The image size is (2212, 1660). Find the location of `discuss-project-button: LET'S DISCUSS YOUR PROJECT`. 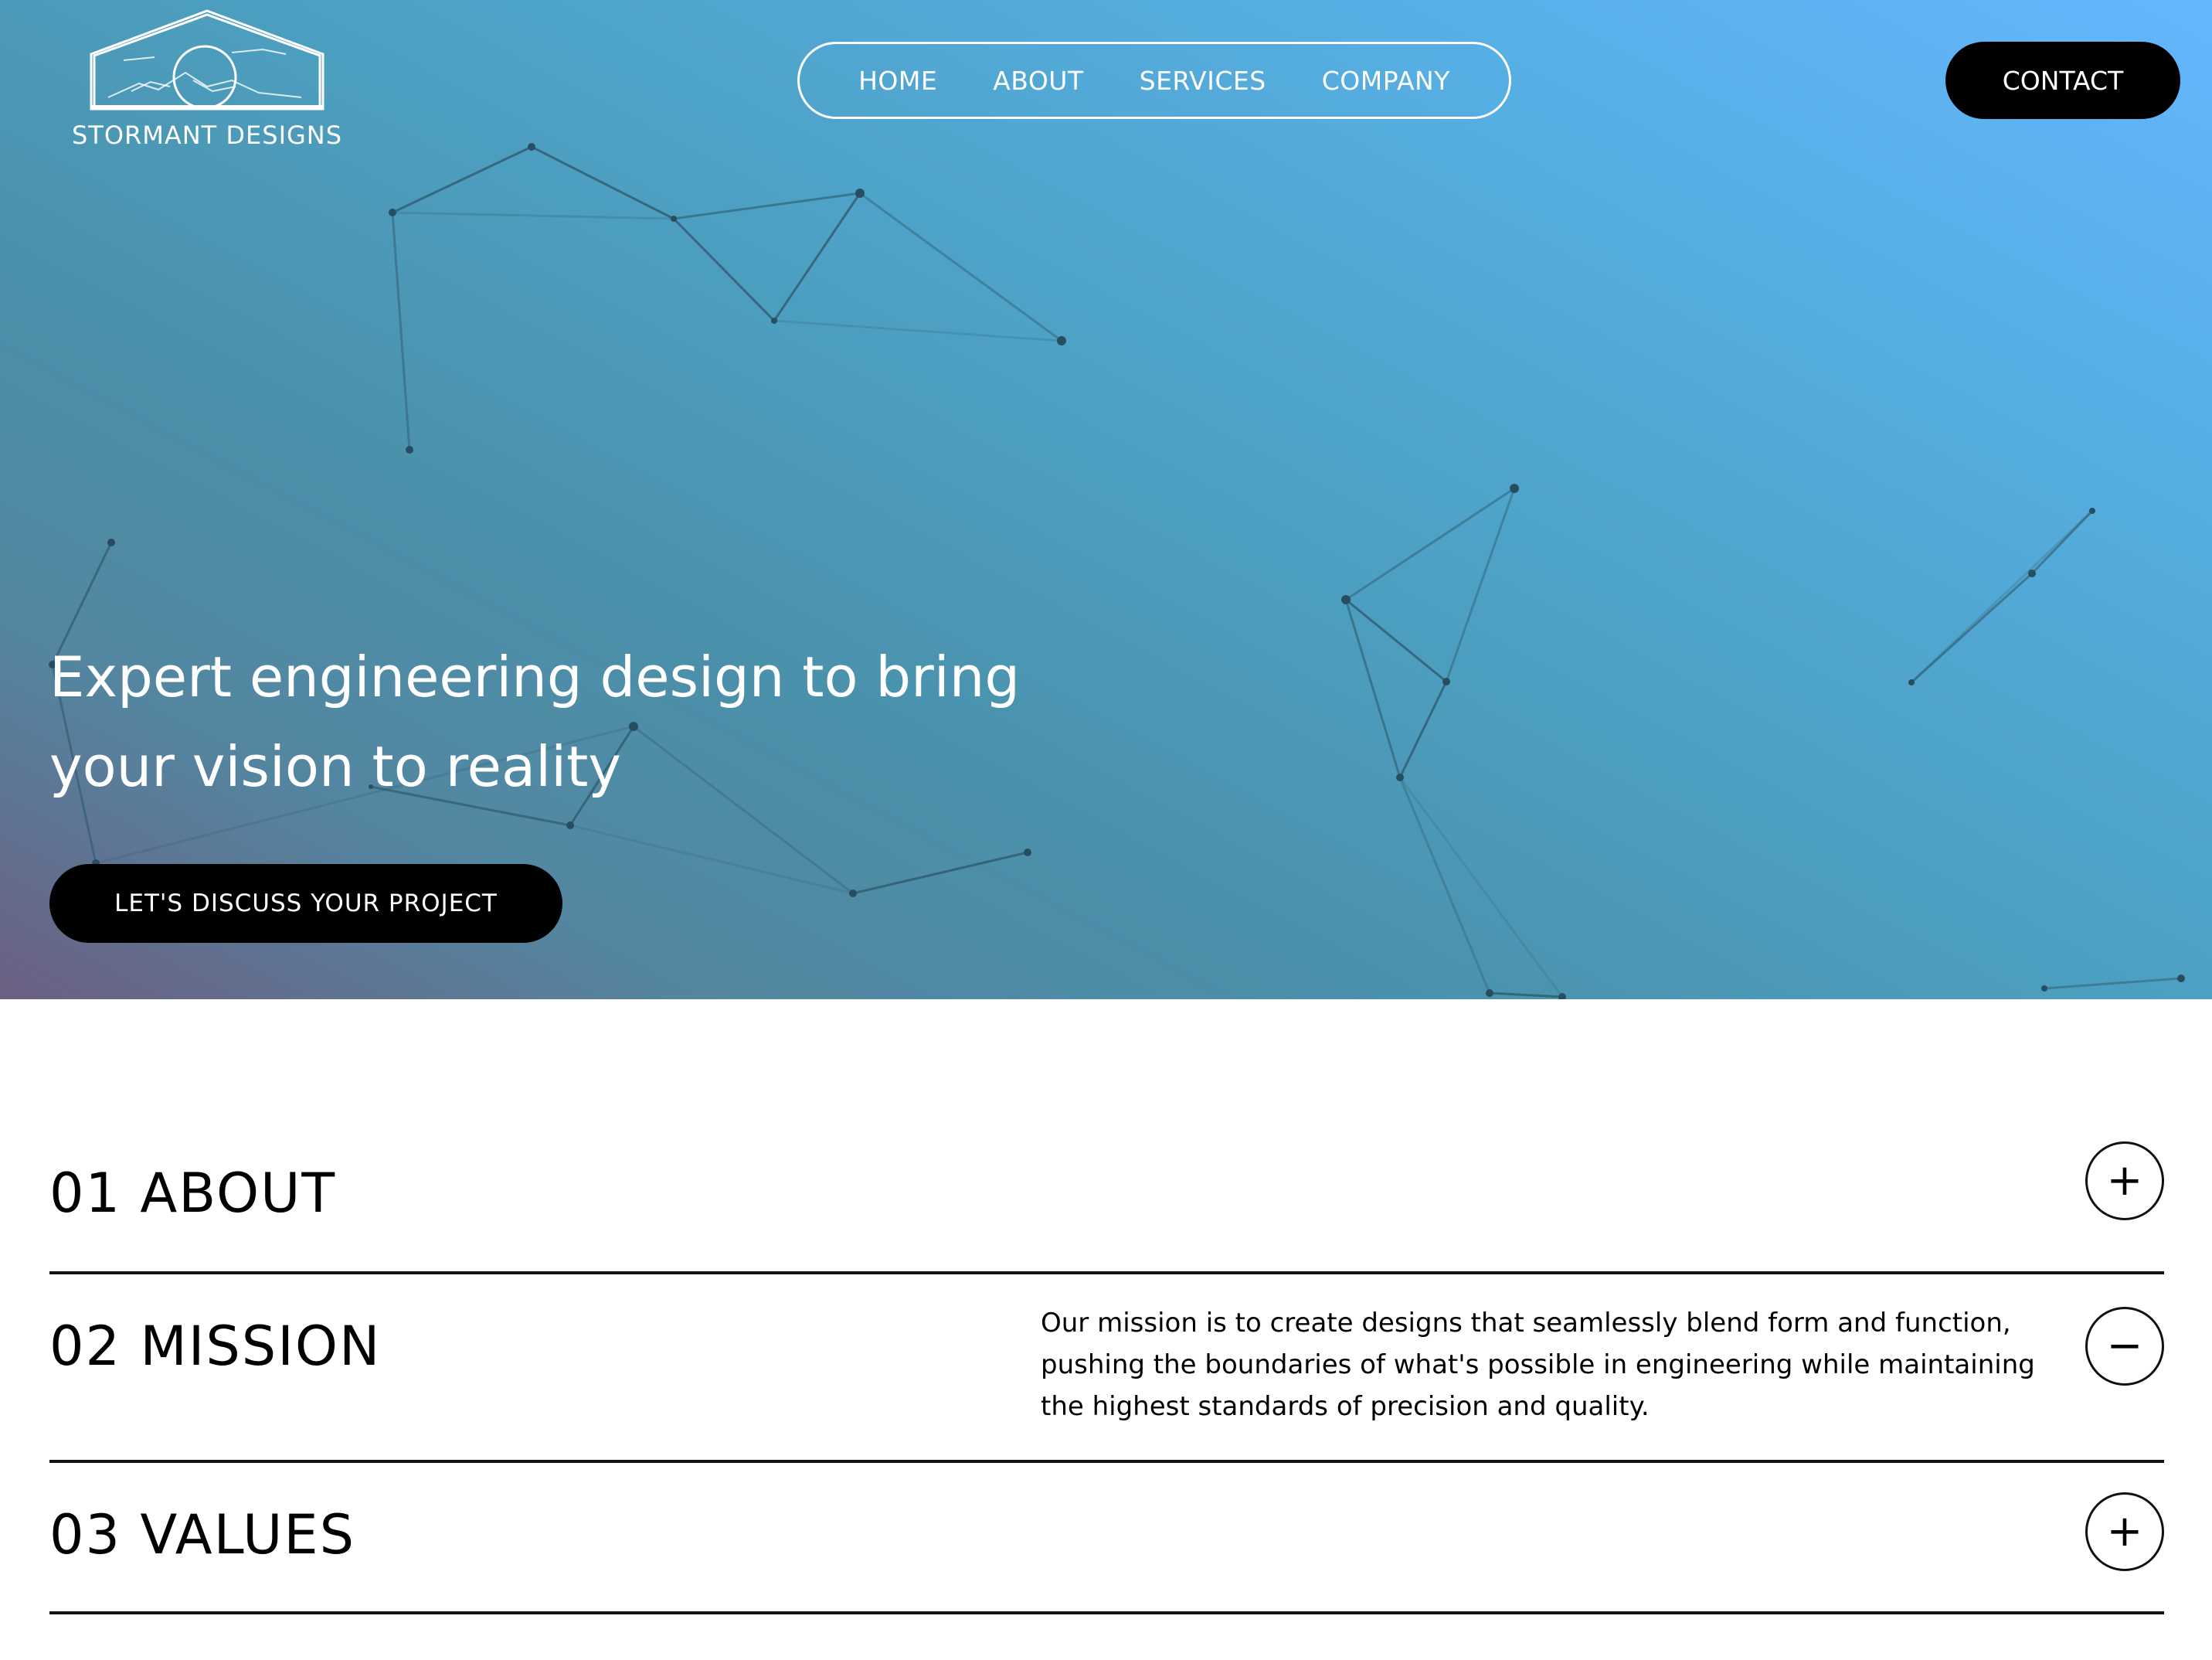

discuss-project-button: LET'S DISCUSS YOUR PROJECT is located at coordinates (305, 903).